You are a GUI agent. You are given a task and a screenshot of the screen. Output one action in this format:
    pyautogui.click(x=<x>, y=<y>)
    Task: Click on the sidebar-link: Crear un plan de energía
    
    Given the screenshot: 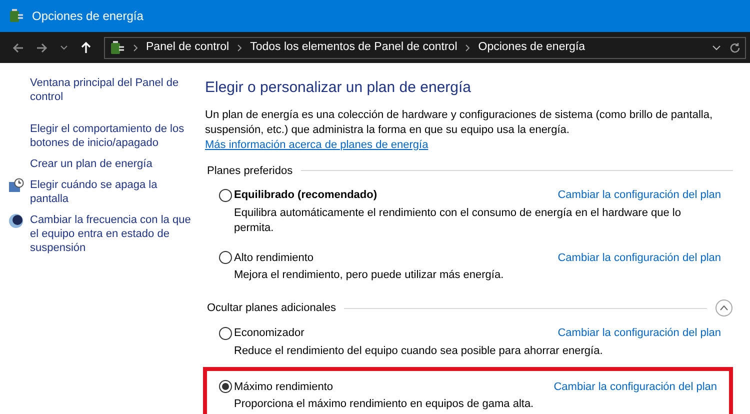 What is the action you would take?
    pyautogui.click(x=91, y=164)
    